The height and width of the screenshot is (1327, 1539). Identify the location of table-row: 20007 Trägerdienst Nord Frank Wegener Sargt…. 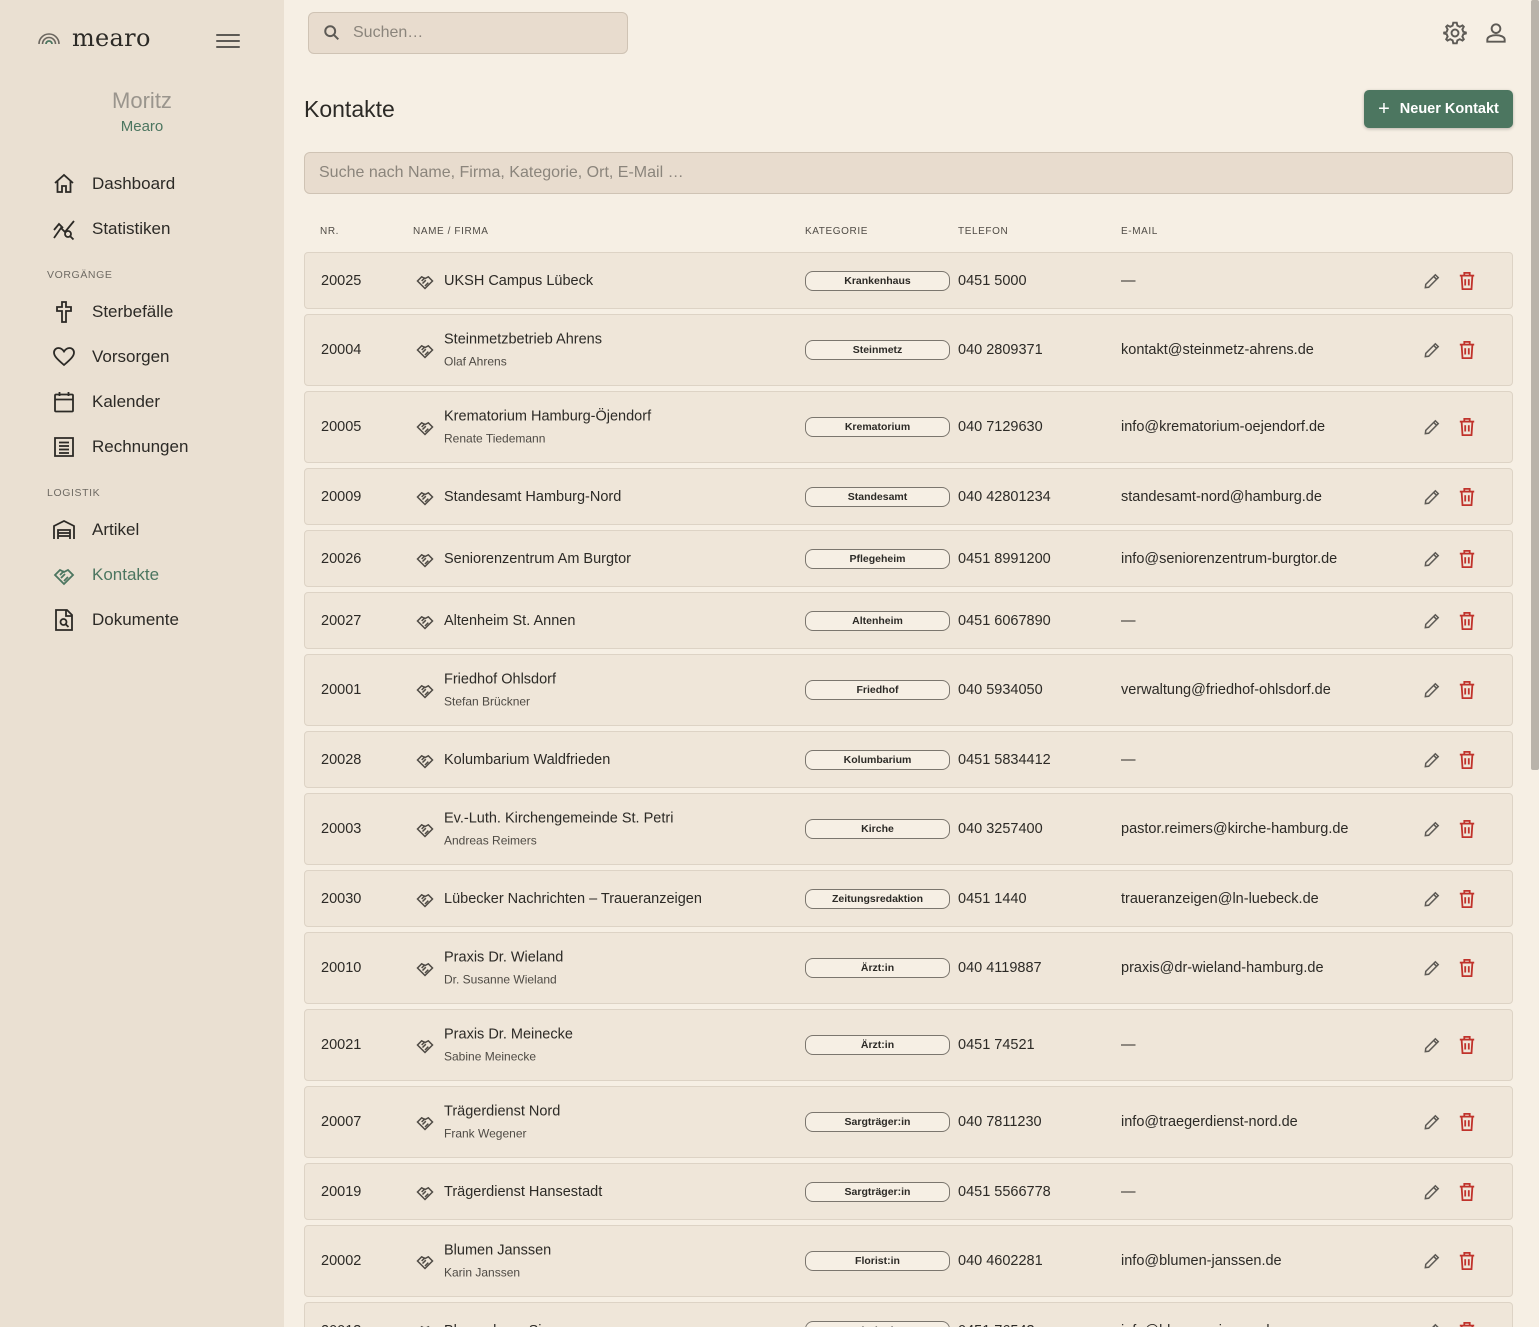
(908, 1122).